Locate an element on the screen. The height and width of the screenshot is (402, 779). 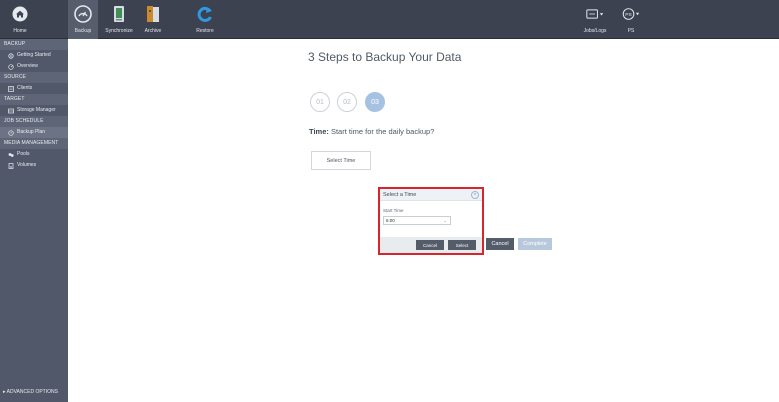
user-ps-button: PS PS is located at coordinates (631, 19).